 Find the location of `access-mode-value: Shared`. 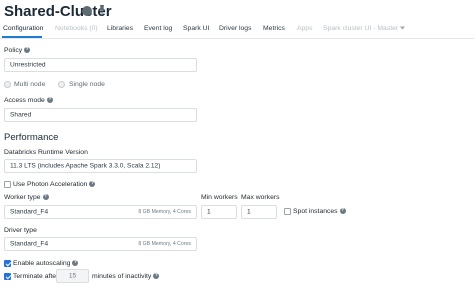

access-mode-value: Shared is located at coordinates (21, 115).